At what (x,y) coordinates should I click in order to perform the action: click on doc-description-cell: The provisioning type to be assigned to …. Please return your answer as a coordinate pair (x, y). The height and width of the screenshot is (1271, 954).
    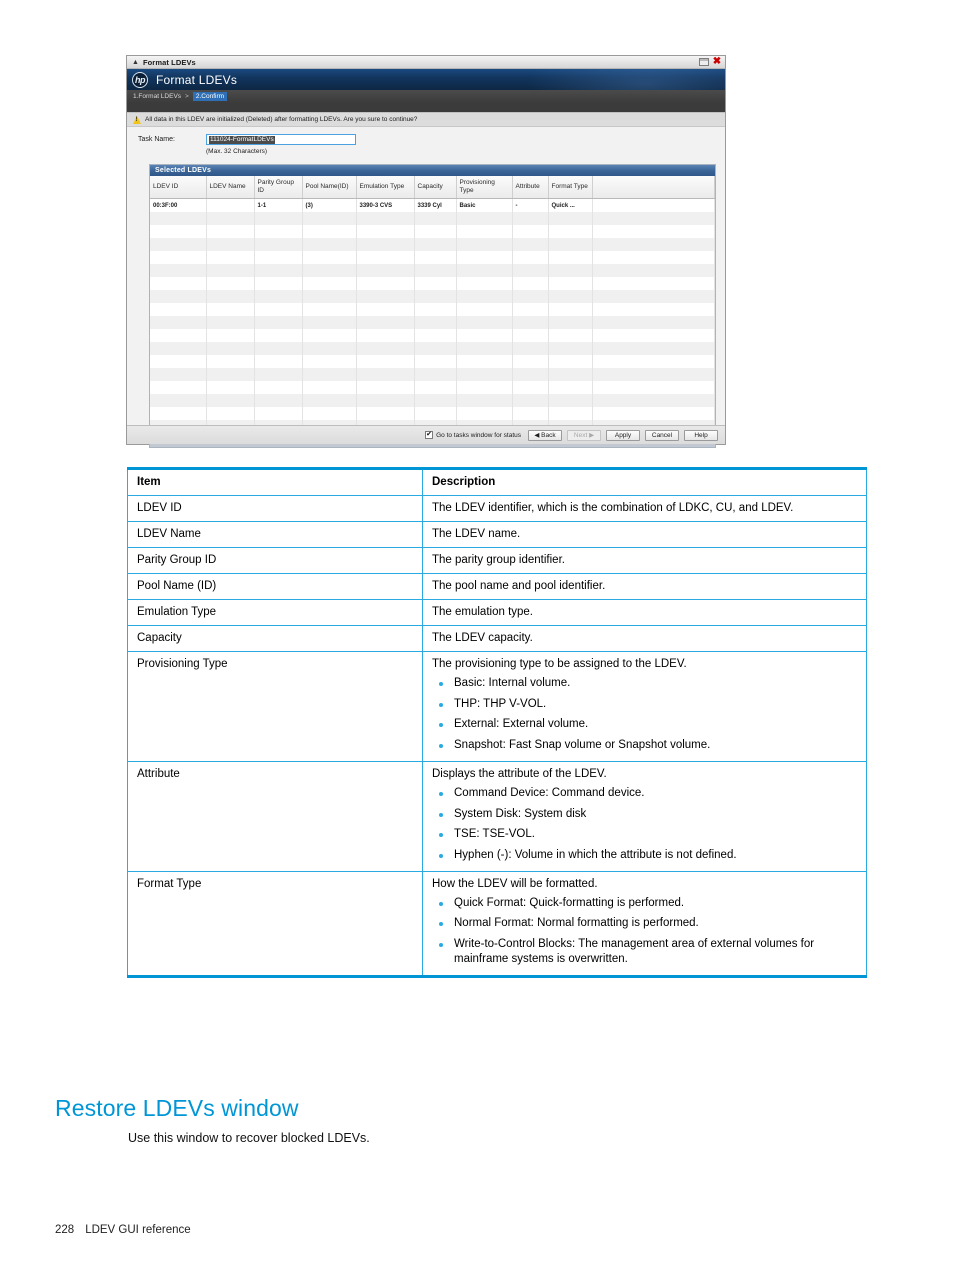
    Looking at the image, I should click on (644, 706).